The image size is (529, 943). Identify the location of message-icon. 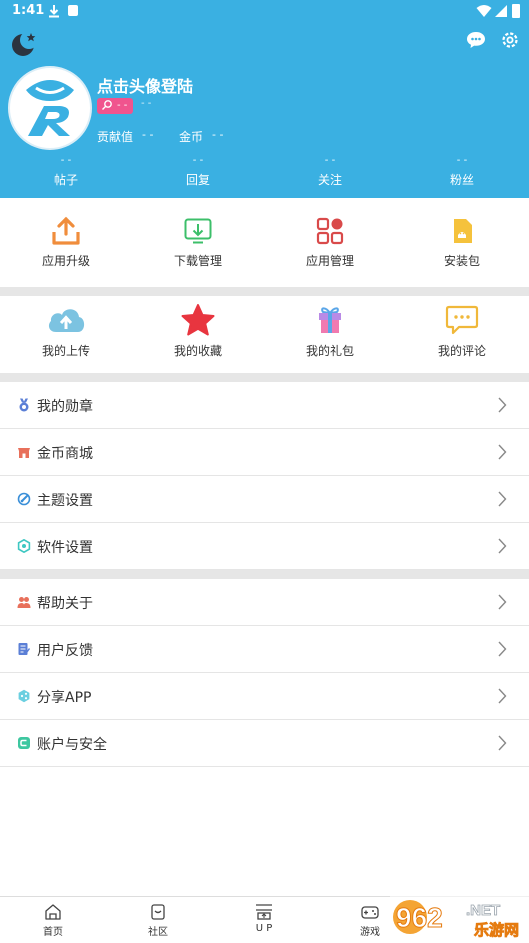
(476, 40).